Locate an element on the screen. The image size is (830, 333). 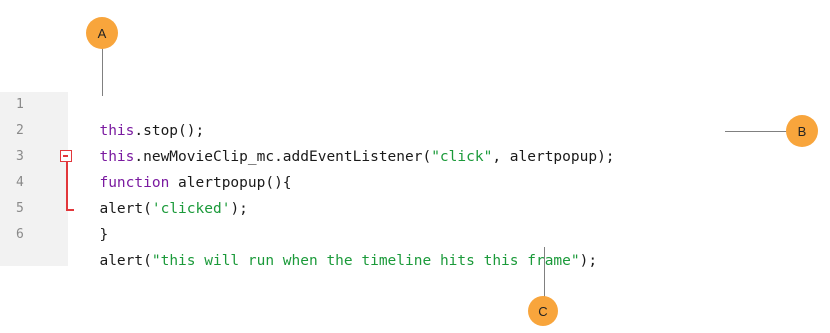
code-token: alert( is located at coordinates (125, 261).